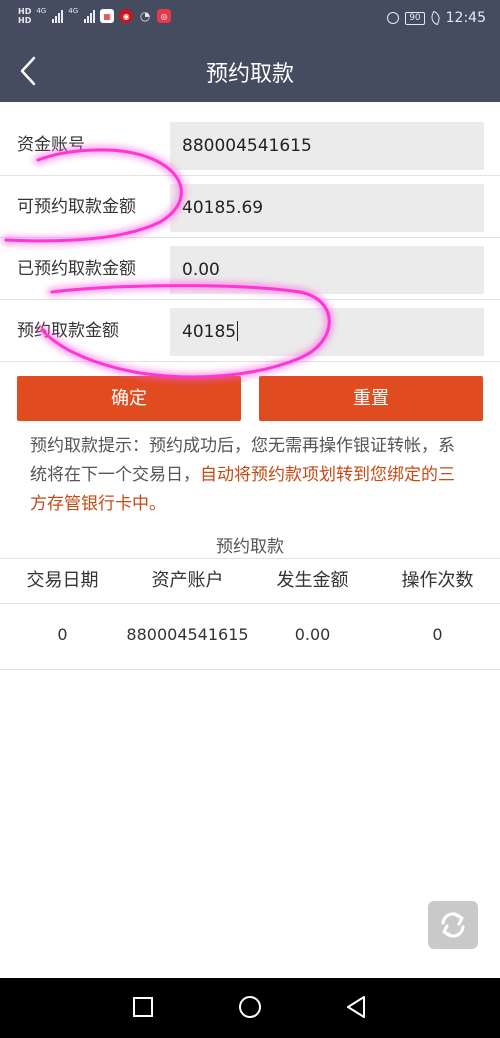  I want to click on withdraw-amount-label: 预约取款金额, so click(68, 331).